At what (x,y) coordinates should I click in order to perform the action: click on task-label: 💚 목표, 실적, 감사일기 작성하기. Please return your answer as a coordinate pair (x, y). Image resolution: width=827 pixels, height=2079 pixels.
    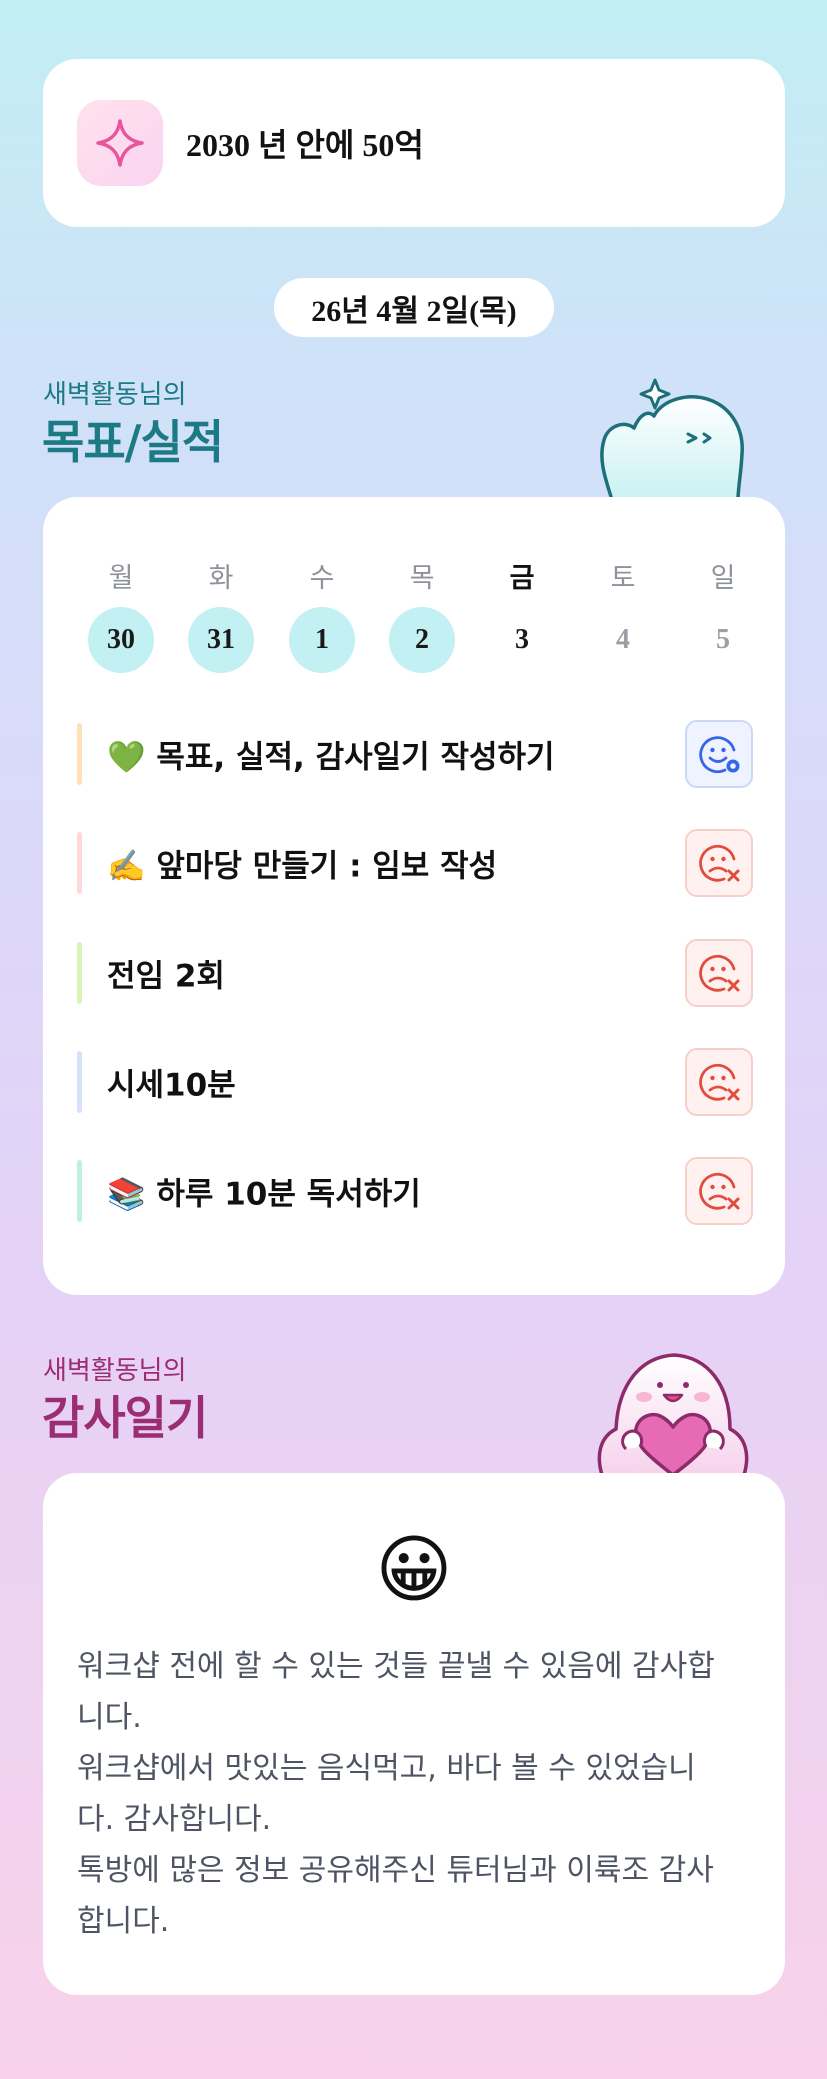
    Looking at the image, I should click on (331, 757).